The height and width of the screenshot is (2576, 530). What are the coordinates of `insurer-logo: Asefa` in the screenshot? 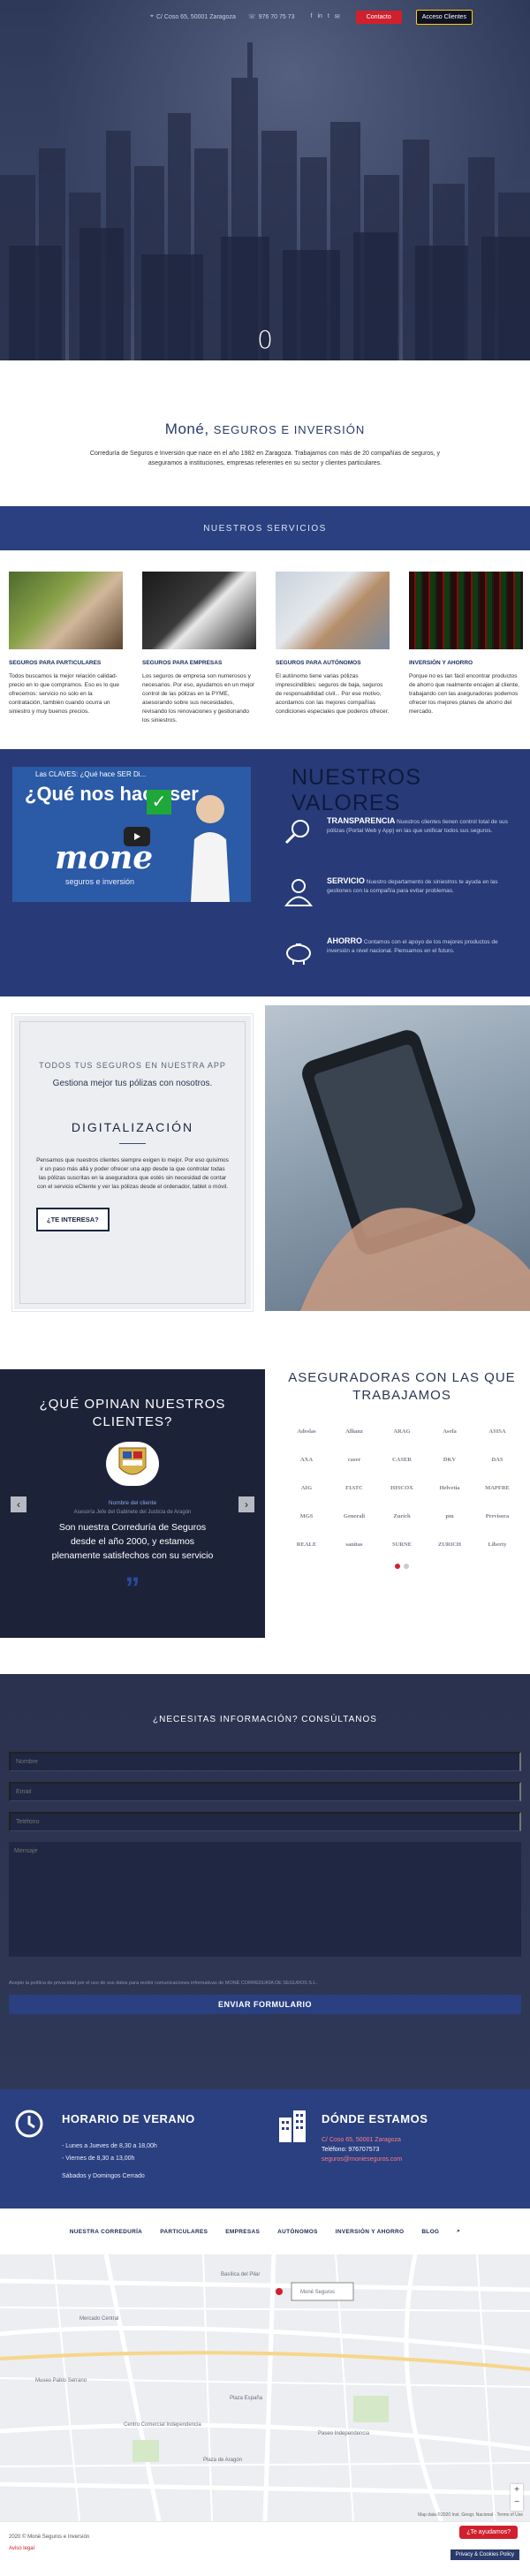 It's located at (450, 1432).